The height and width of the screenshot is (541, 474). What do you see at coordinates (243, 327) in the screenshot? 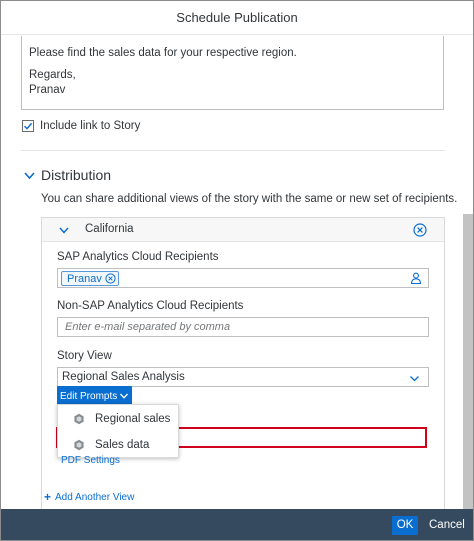
I see `non-sac-recipients-input: Enter e-mail separated by comma` at bounding box center [243, 327].